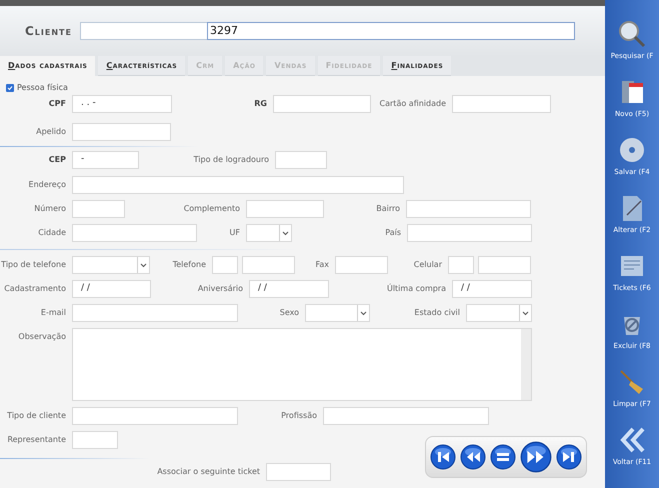  What do you see at coordinates (105, 160) in the screenshot?
I see `text-field: -` at bounding box center [105, 160].